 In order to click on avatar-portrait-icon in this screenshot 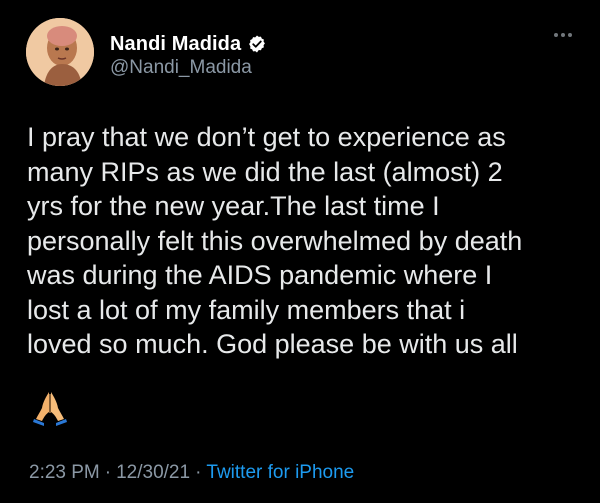, I will do `click(60, 52)`.